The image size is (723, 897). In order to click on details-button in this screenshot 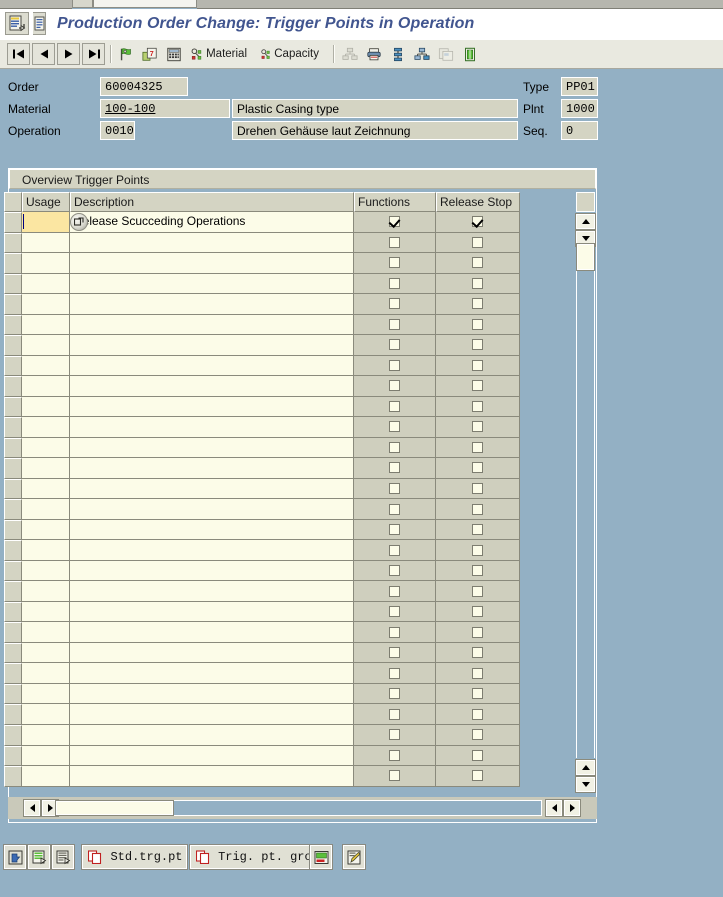, I will do `click(321, 857)`.